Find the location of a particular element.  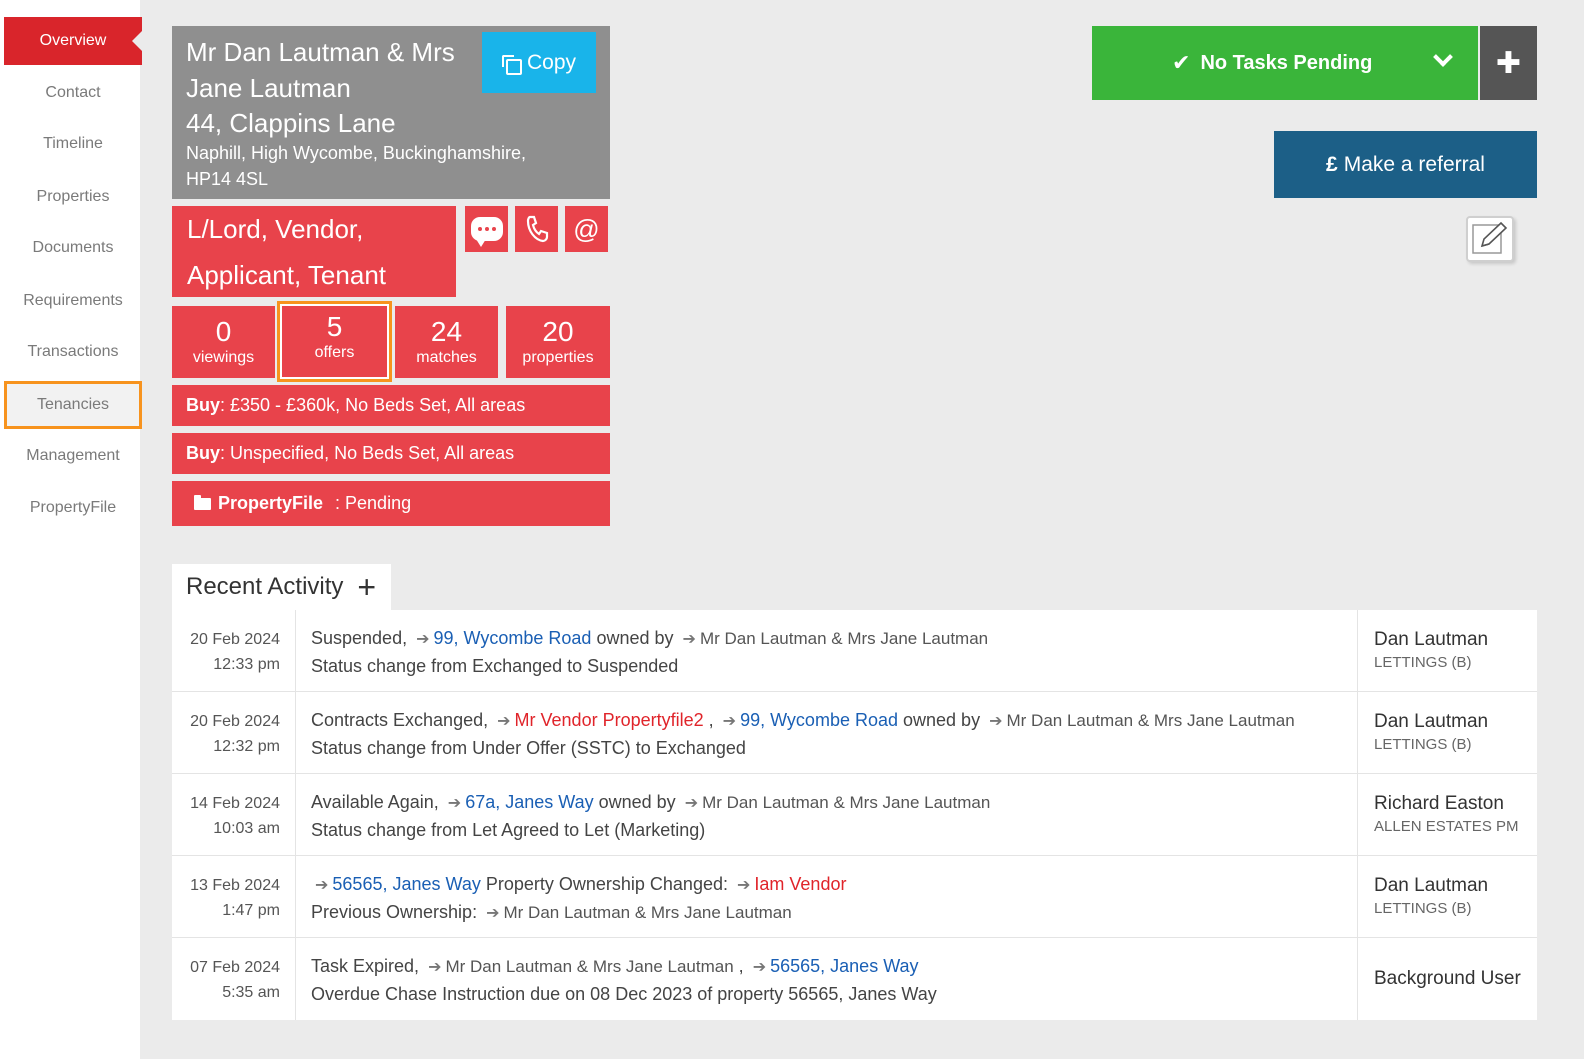

plus-icon: ✚ is located at coordinates (1508, 63).